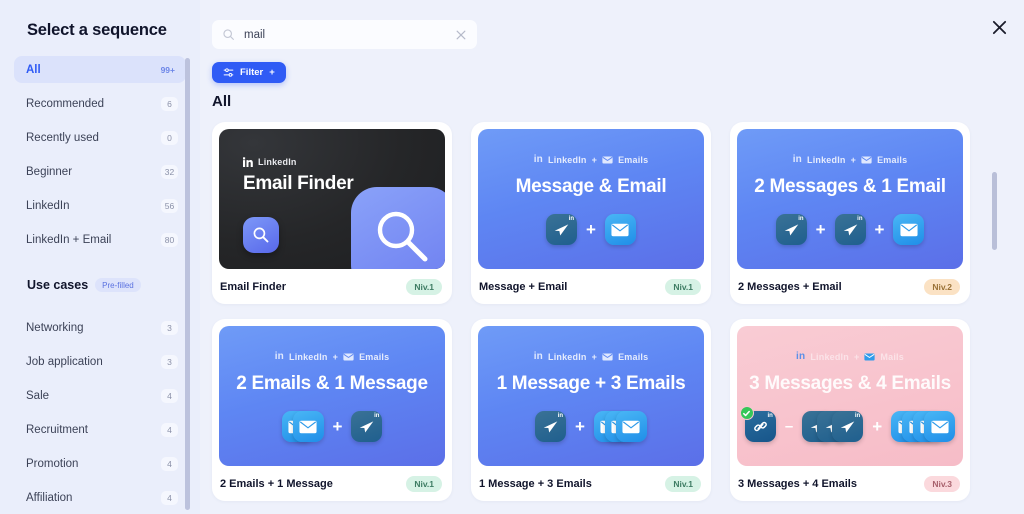 Image resolution: width=1024 pixels, height=514 pixels. What do you see at coordinates (100, 429) in the screenshot?
I see `sidebar-item-recruitment: Recruitment 4` at bounding box center [100, 429].